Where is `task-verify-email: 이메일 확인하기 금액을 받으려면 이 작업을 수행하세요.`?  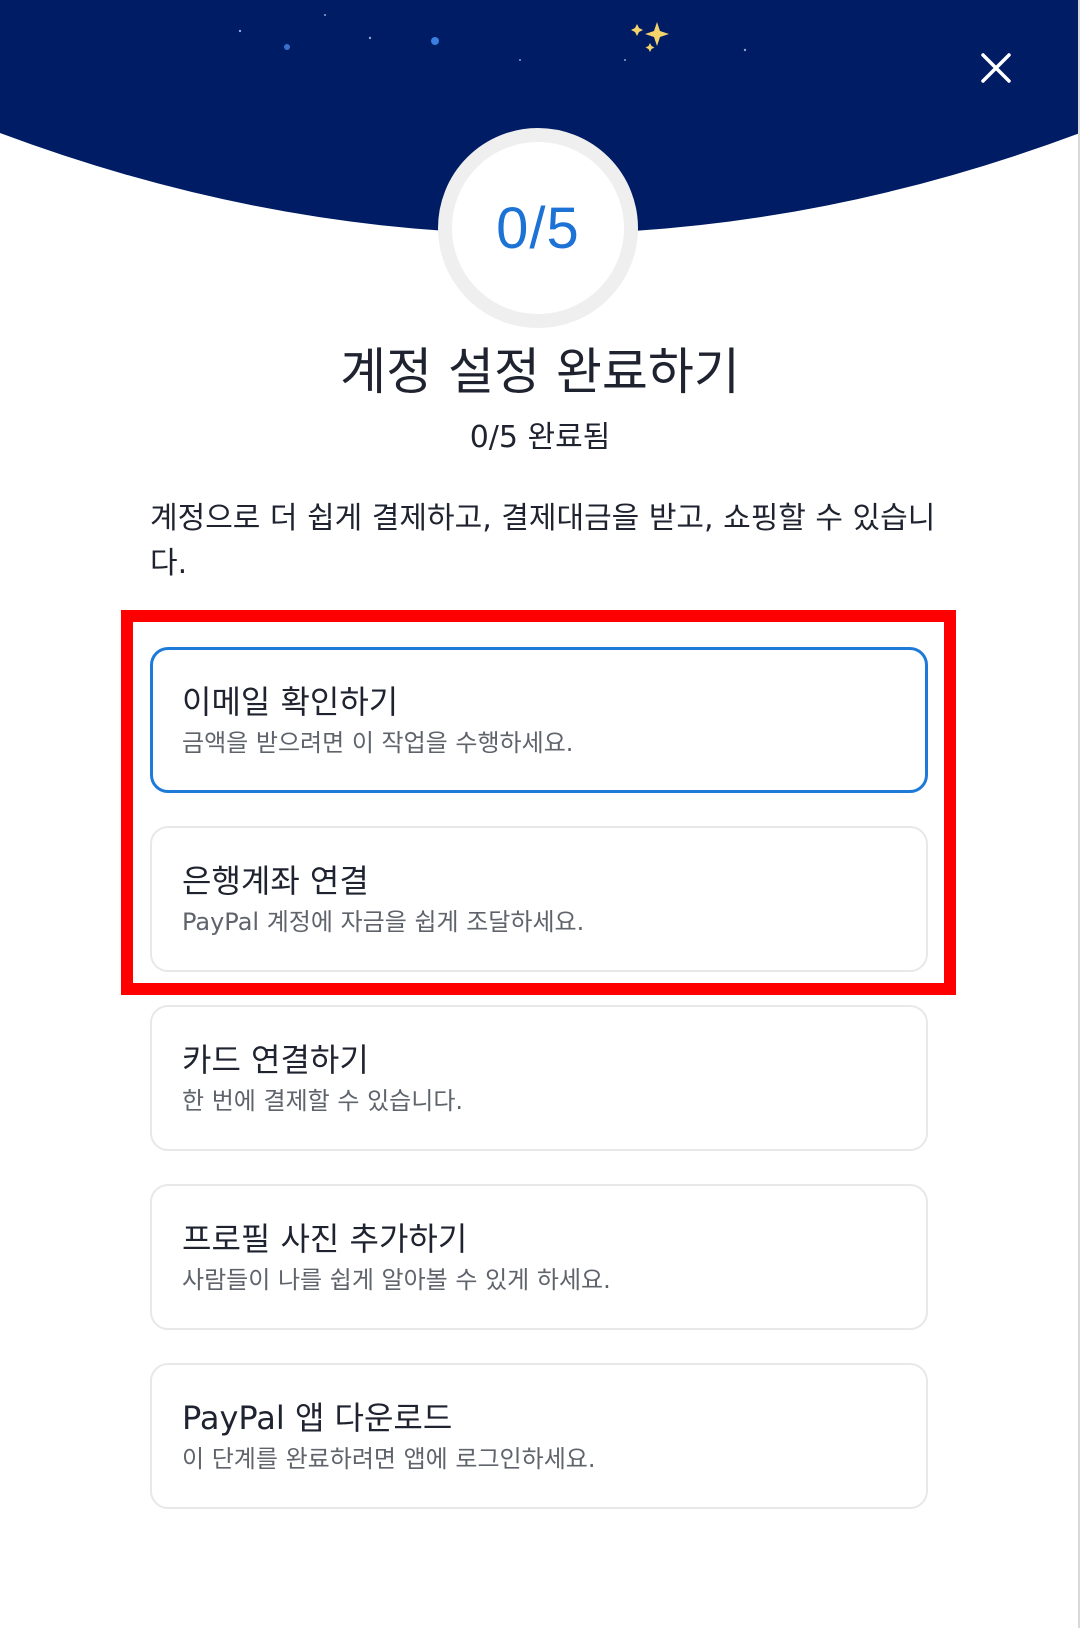
task-verify-email: 이메일 확인하기 금액을 받으려면 이 작업을 수행하세요. is located at coordinates (539, 720).